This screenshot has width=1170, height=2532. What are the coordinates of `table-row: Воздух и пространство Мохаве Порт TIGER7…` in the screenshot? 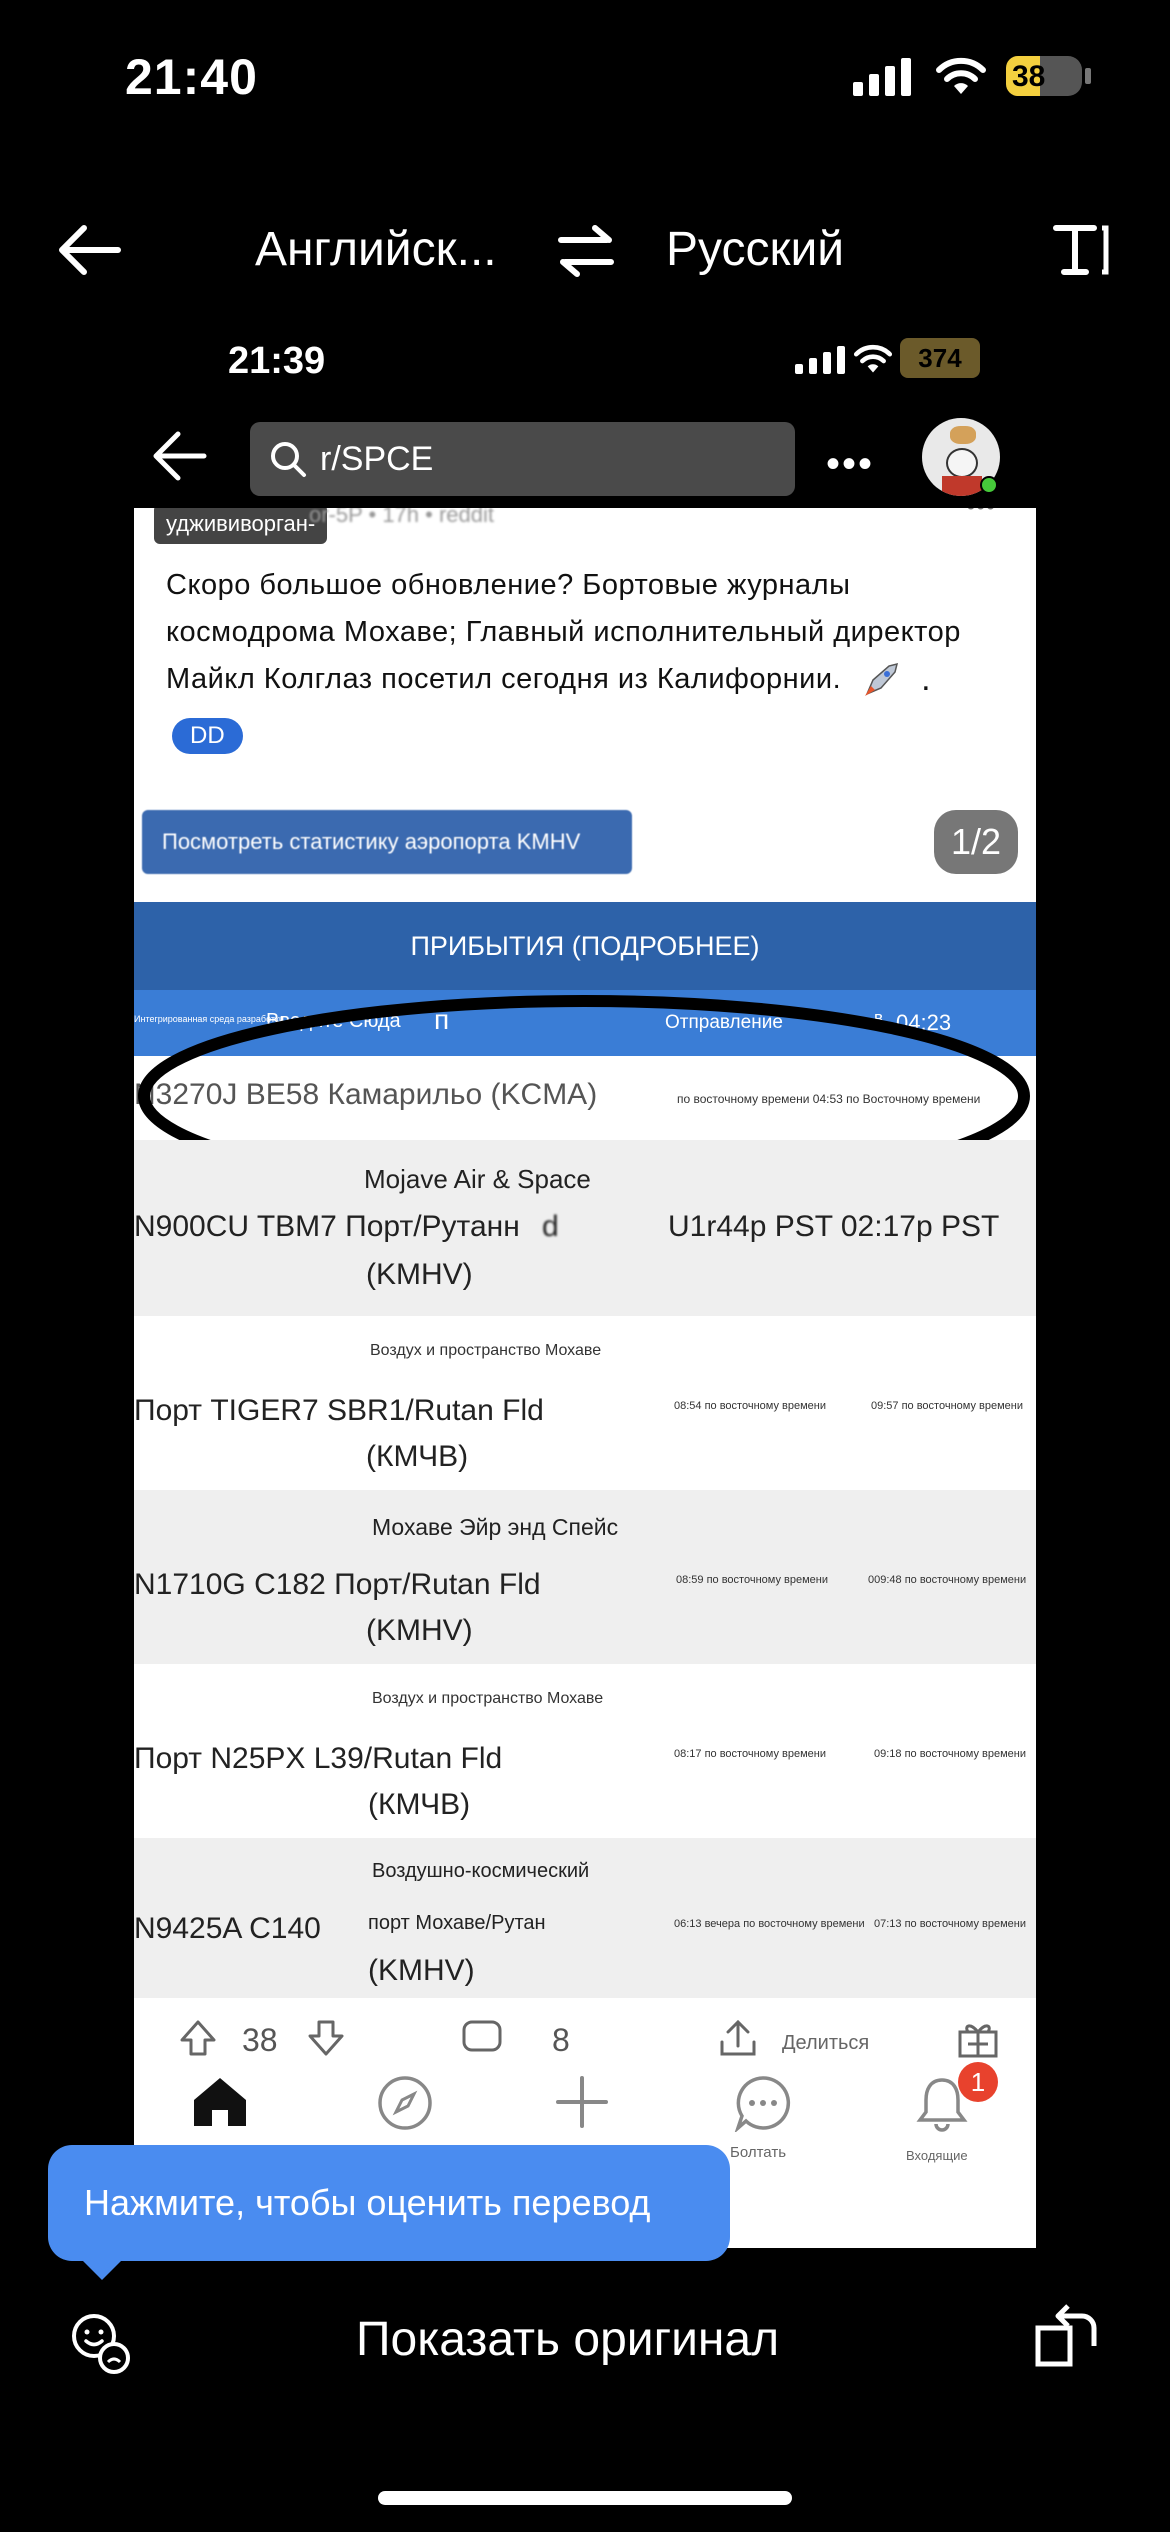 It's located at (585, 1403).